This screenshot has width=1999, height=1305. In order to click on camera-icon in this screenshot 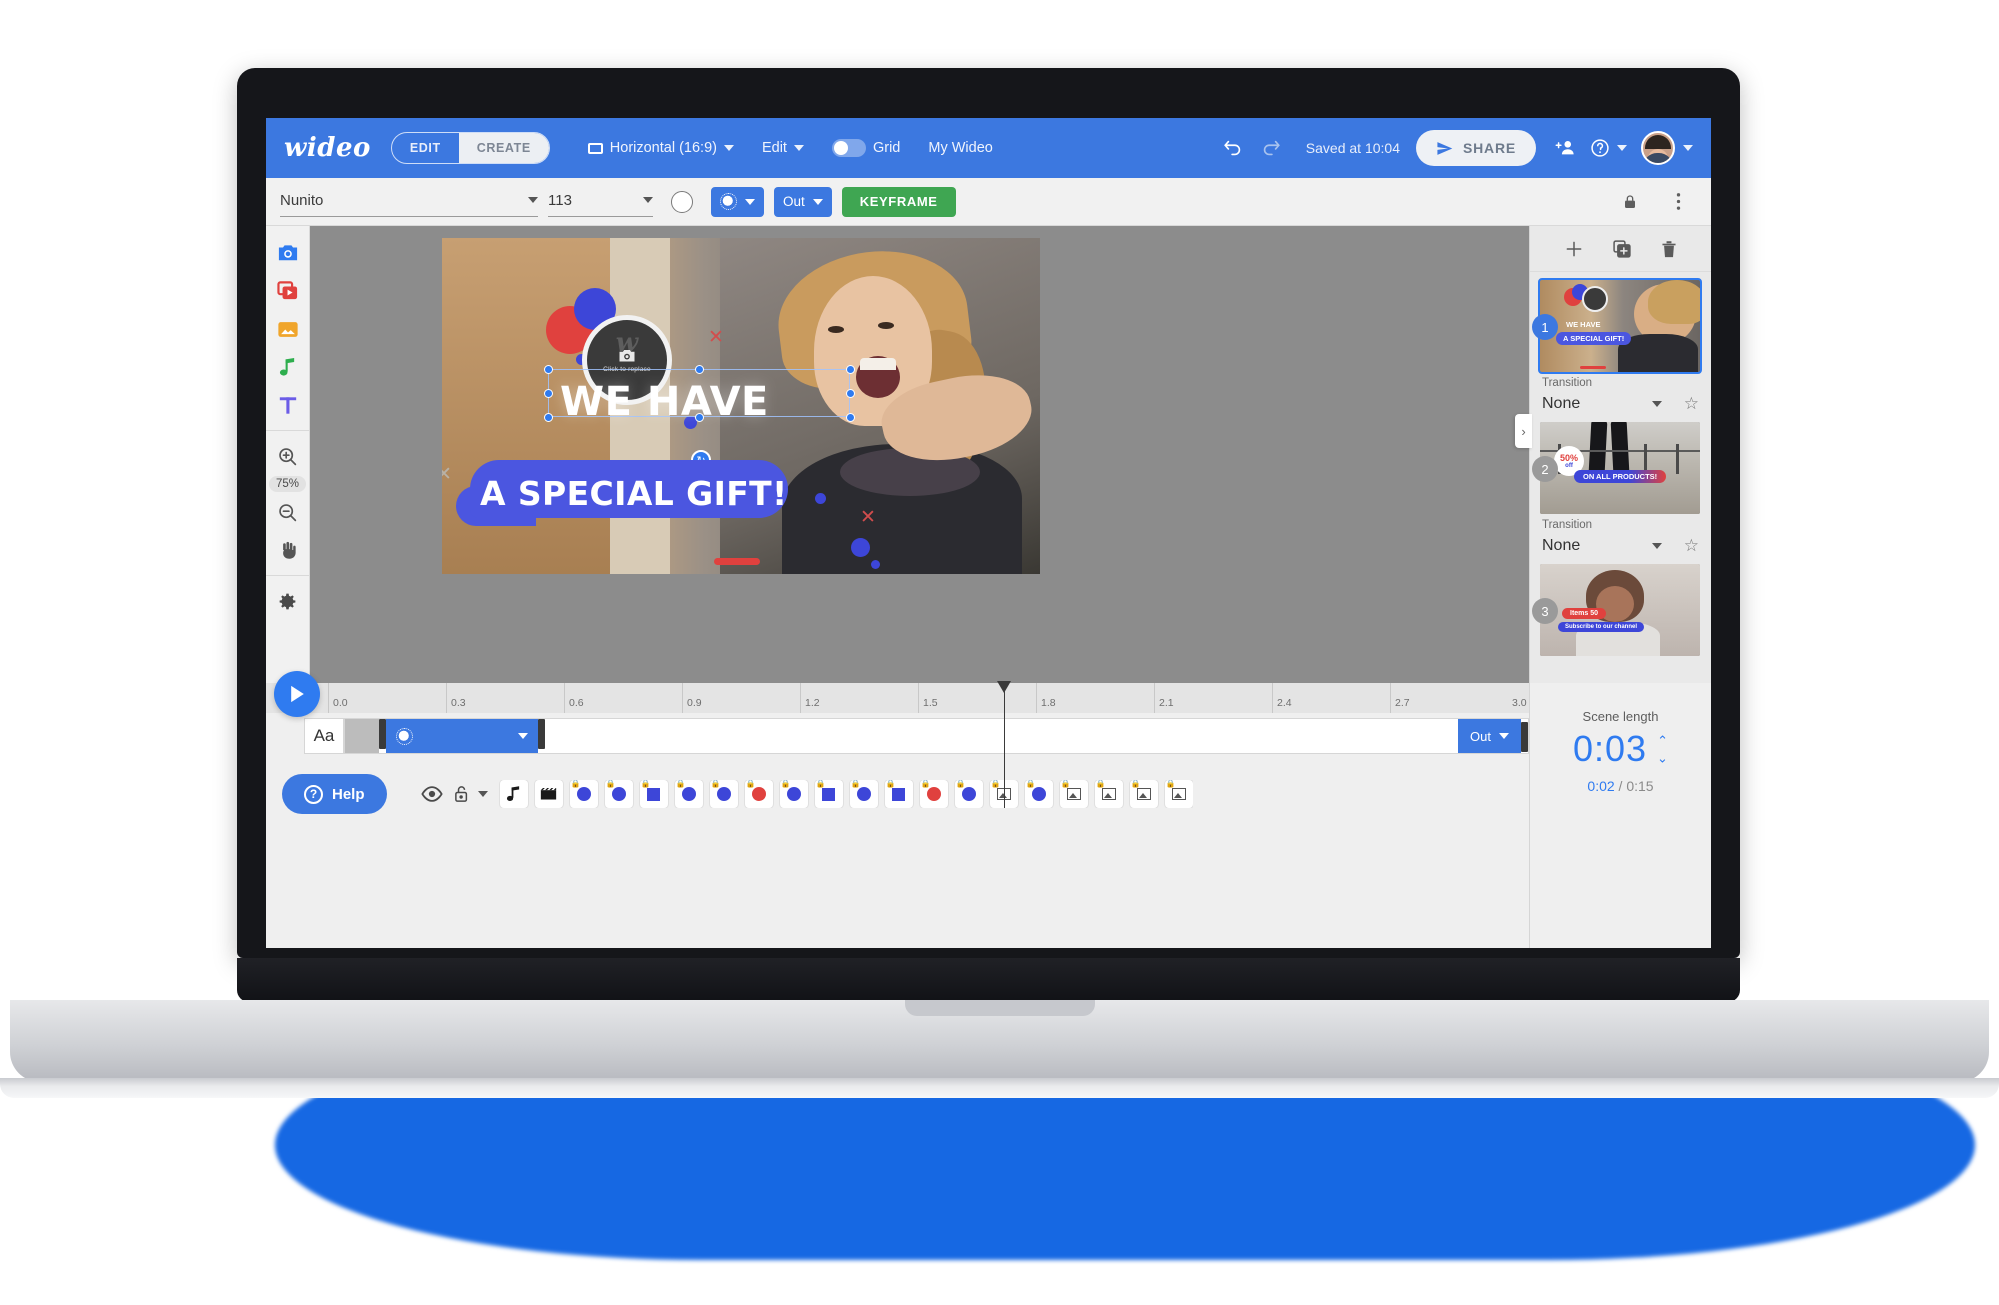, I will do `click(288, 253)`.